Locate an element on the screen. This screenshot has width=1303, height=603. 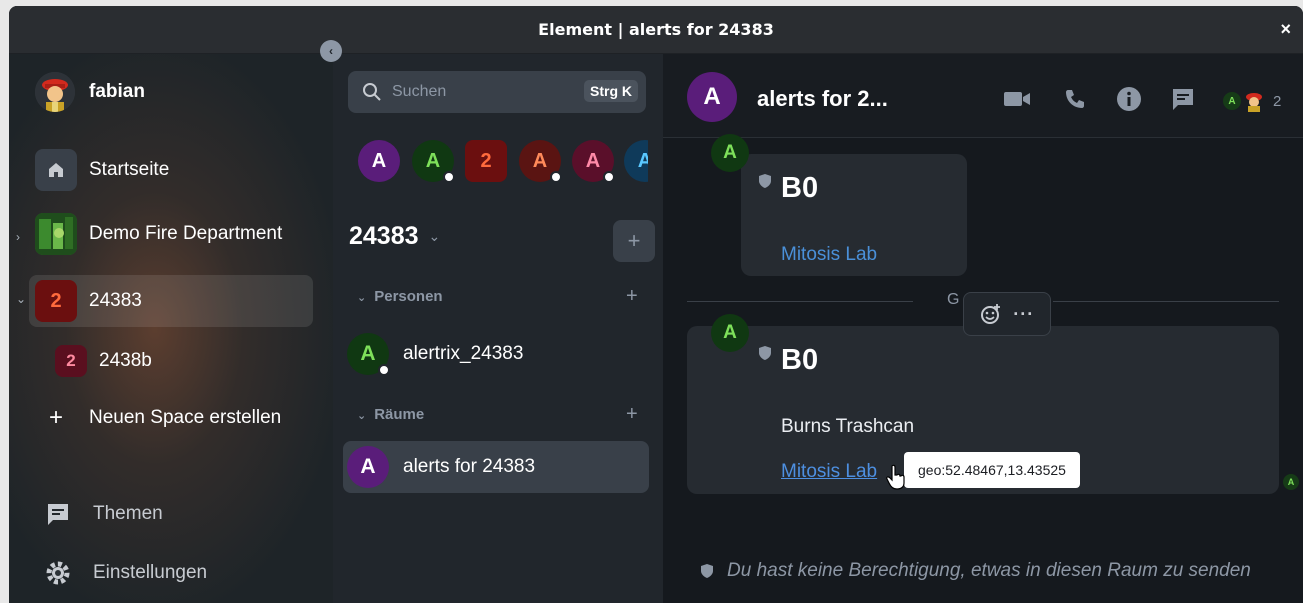
more-options-icon: ··· is located at coordinates (1023, 314).